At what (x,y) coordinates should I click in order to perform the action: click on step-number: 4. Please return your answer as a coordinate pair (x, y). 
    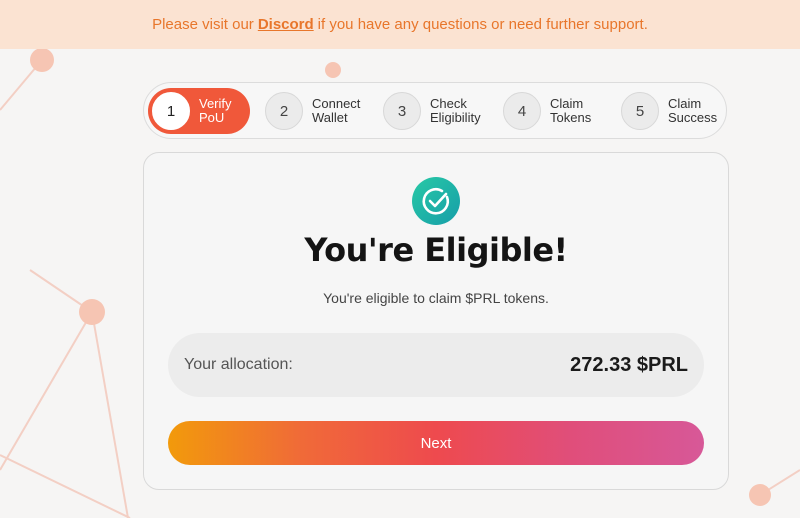
    Looking at the image, I should click on (522, 111).